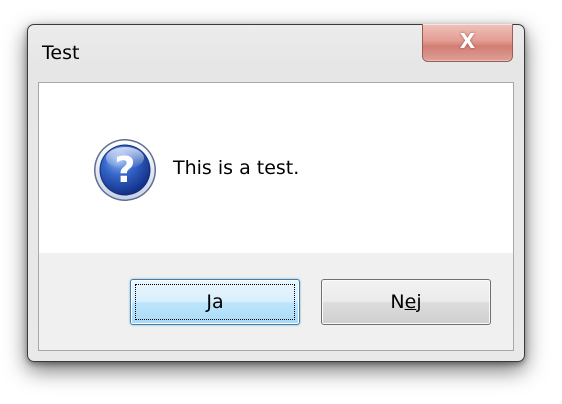  I want to click on no-button: Nej, so click(406, 302).